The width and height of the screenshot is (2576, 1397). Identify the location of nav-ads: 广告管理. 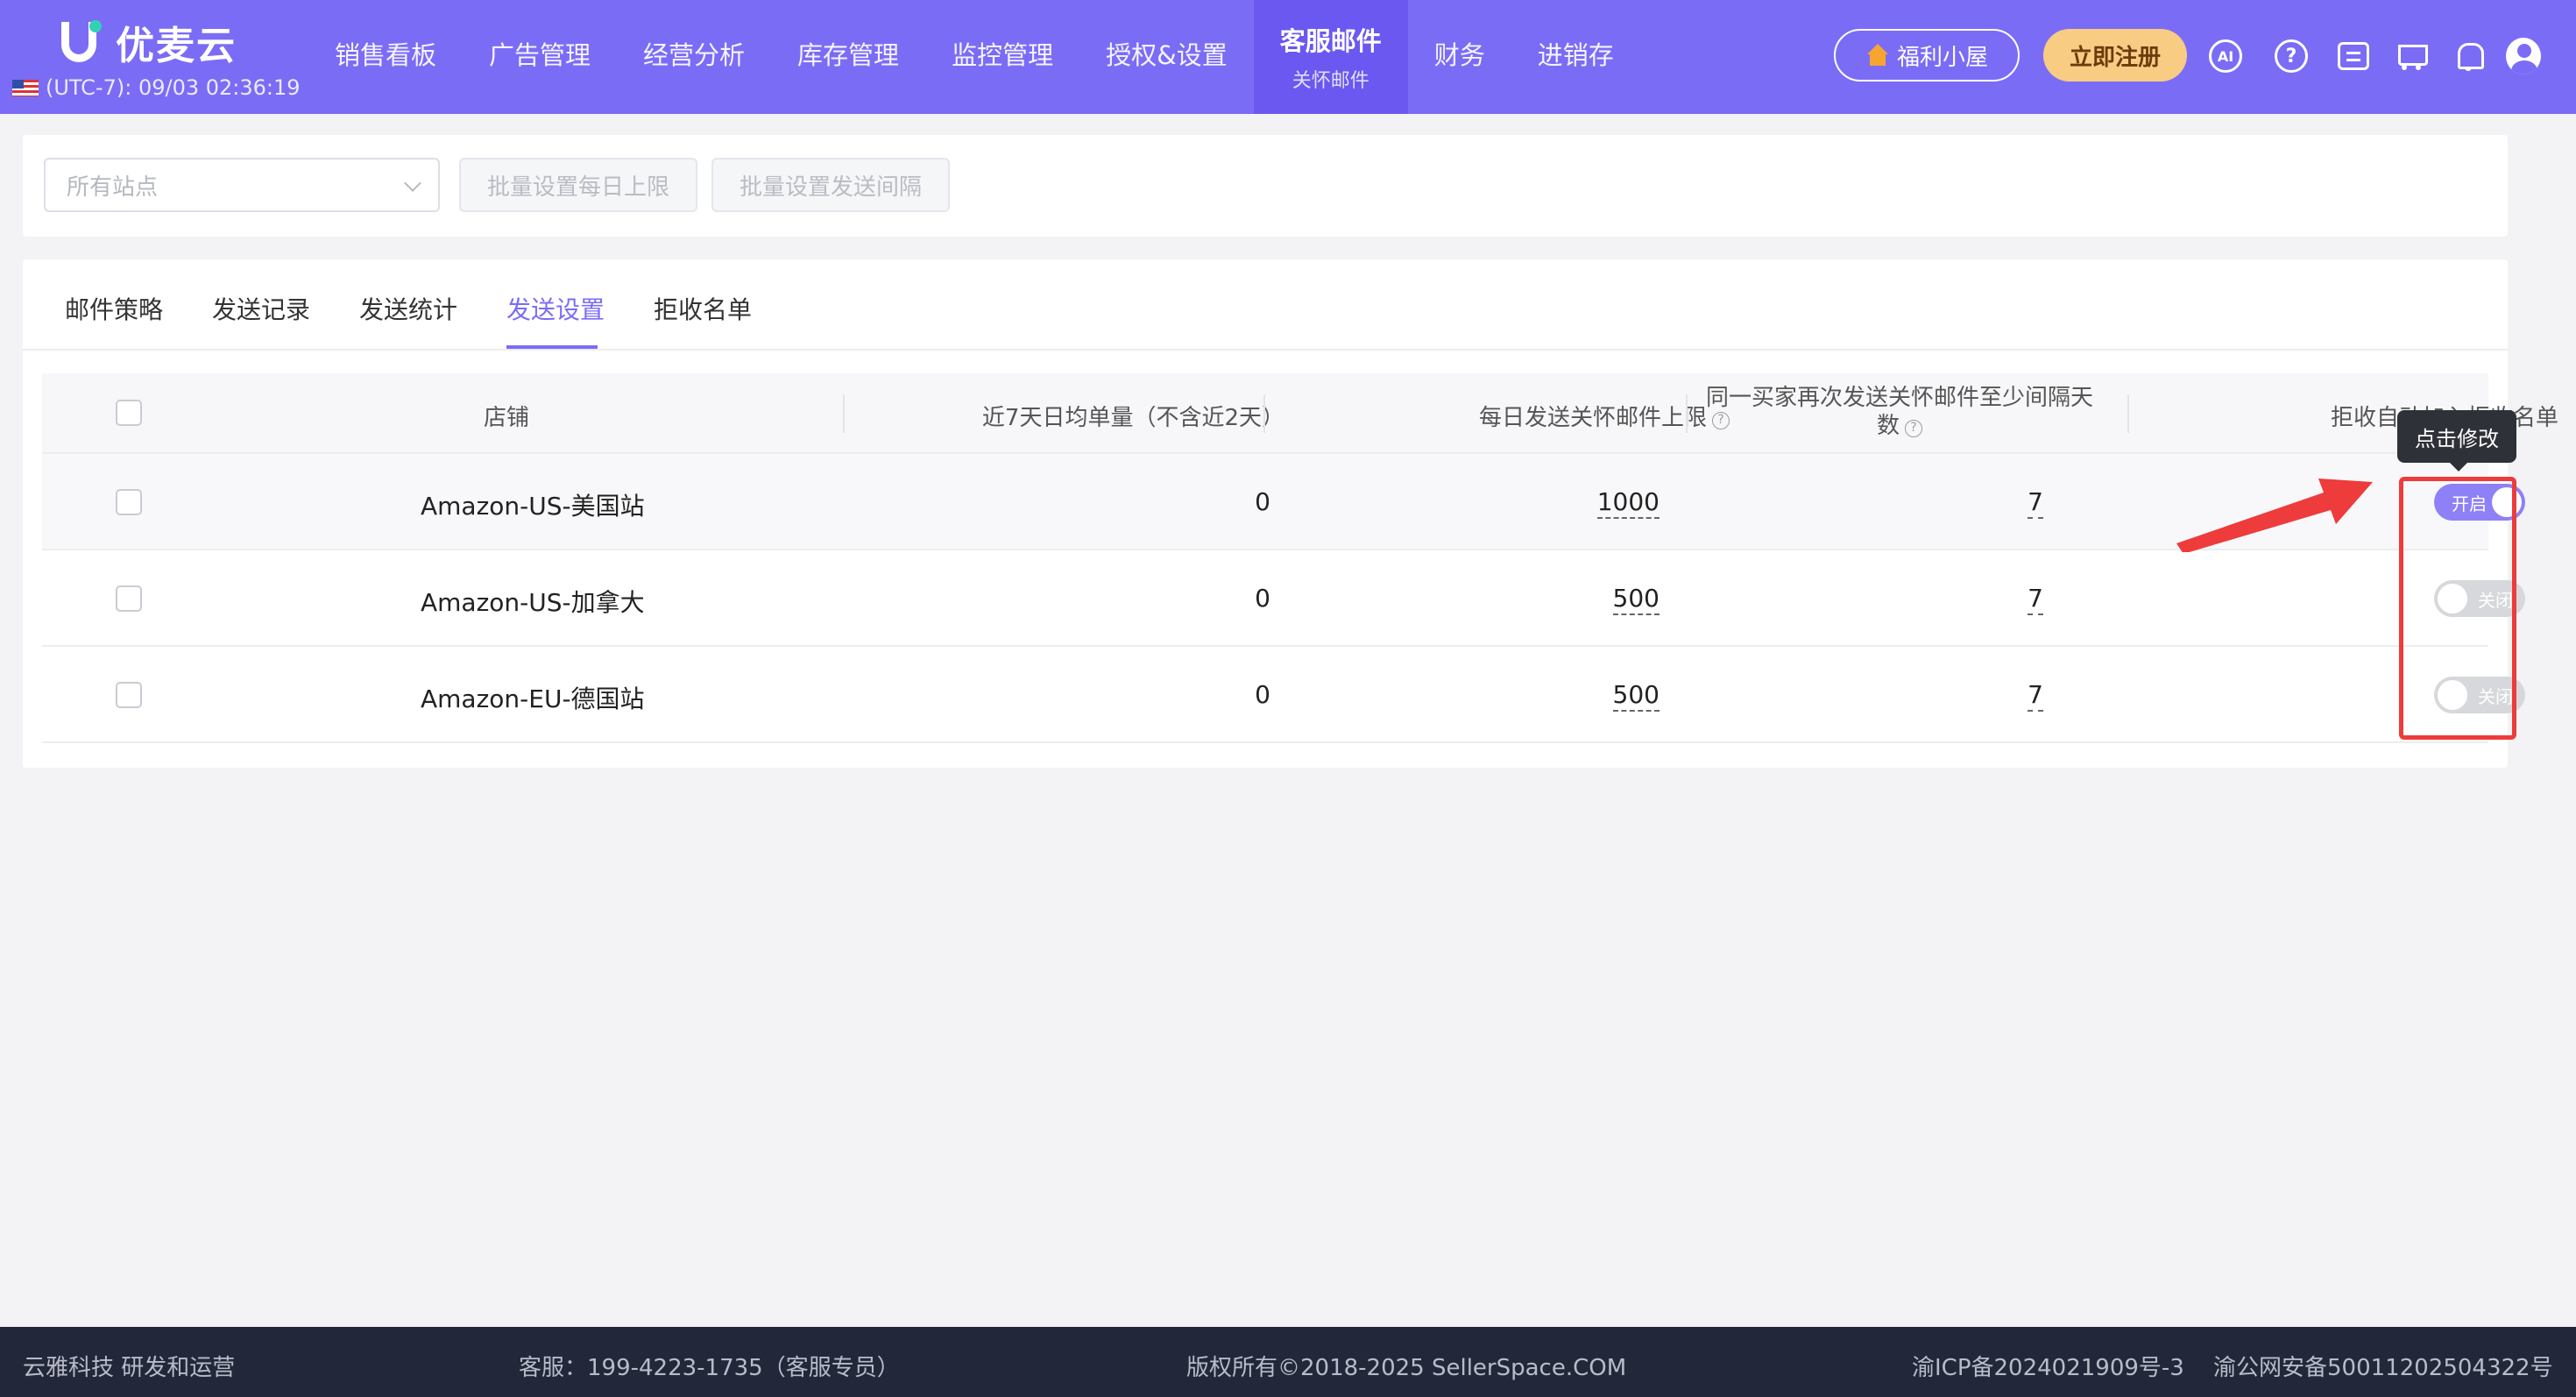
(540, 57).